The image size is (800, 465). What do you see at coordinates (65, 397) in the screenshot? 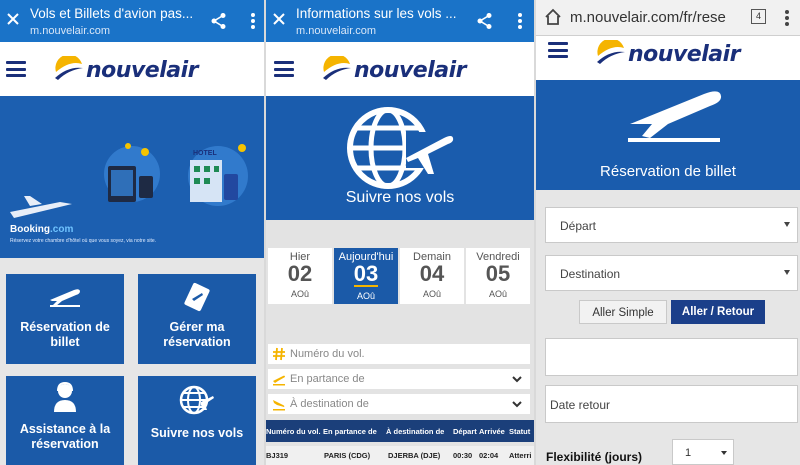
I see `agent-assistance-icon` at bounding box center [65, 397].